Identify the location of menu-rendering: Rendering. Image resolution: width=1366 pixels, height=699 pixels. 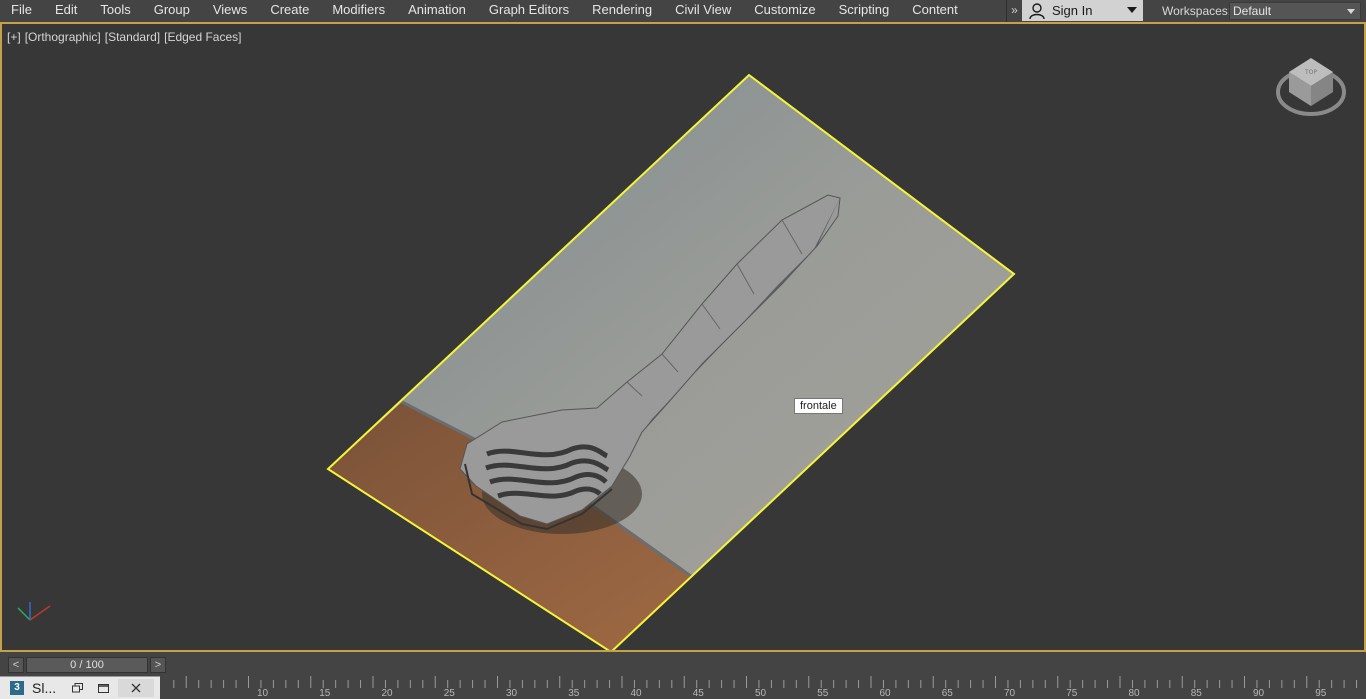
(621, 11).